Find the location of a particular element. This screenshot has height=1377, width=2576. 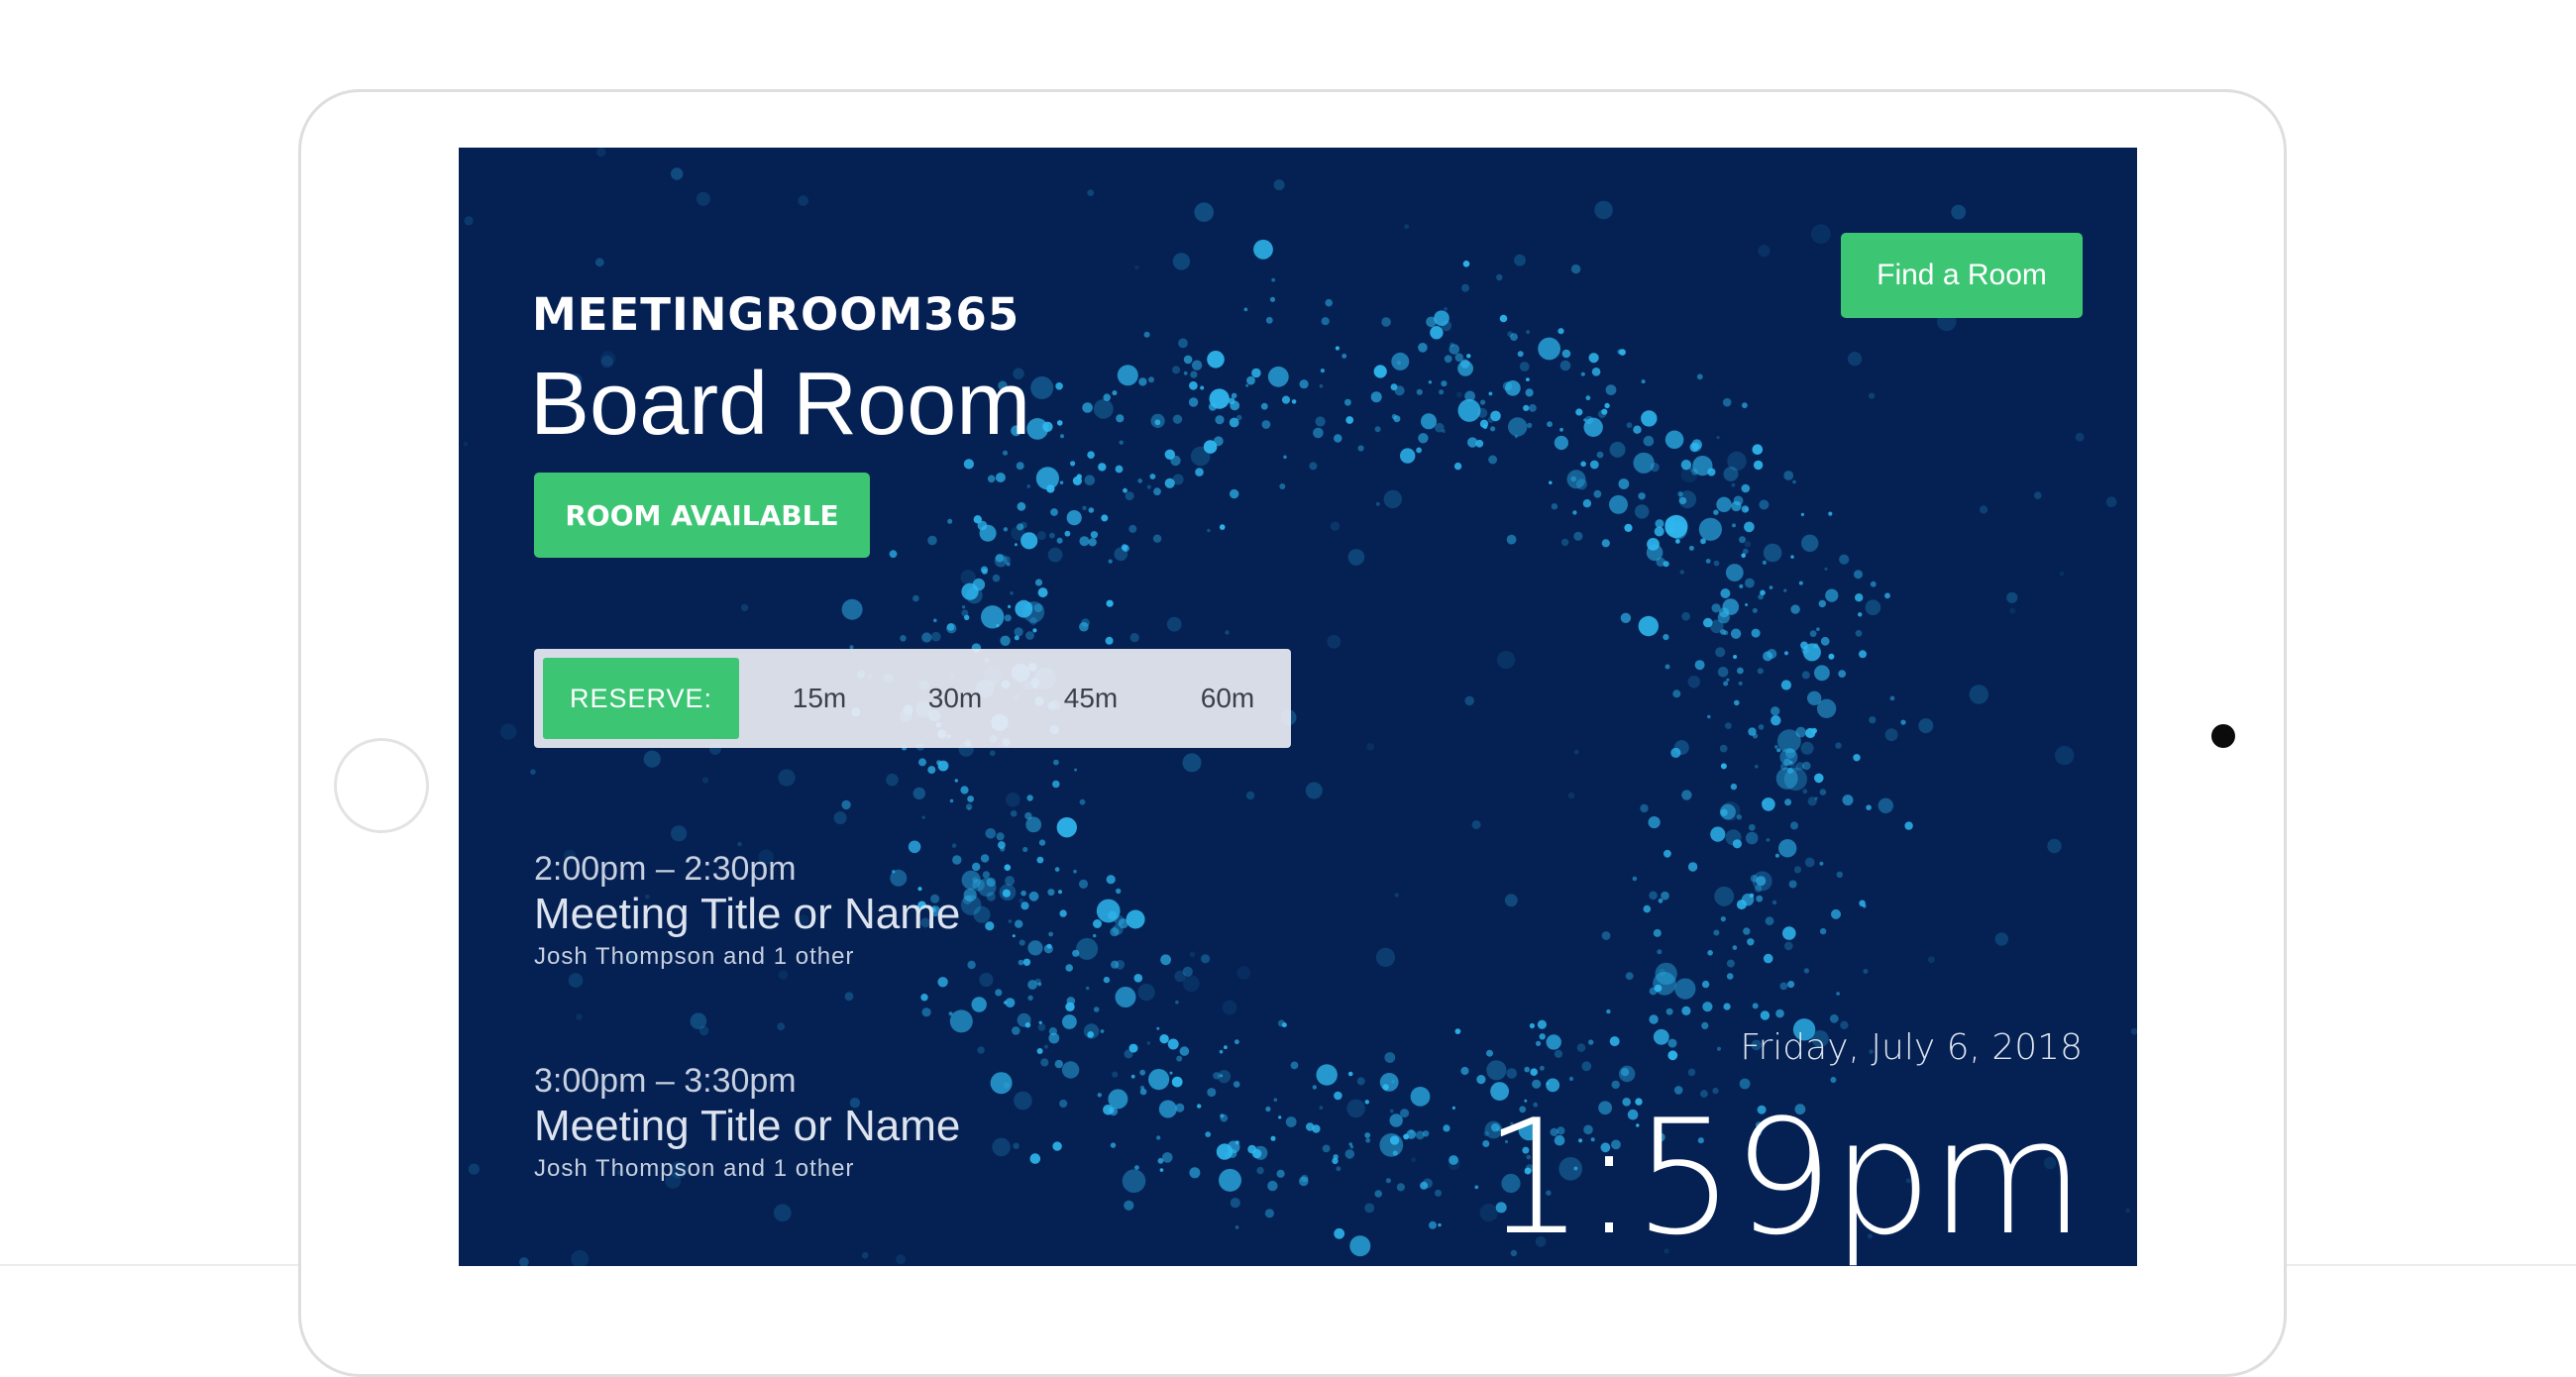

reserve-15m-button: 15m is located at coordinates (819, 698).